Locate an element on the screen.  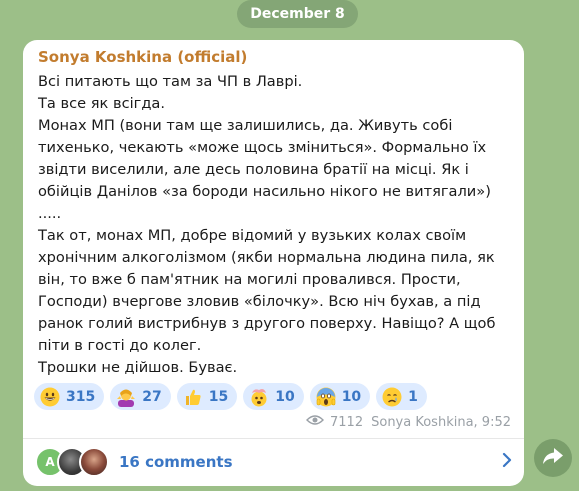
reaction-count: 15 is located at coordinates (218, 396).